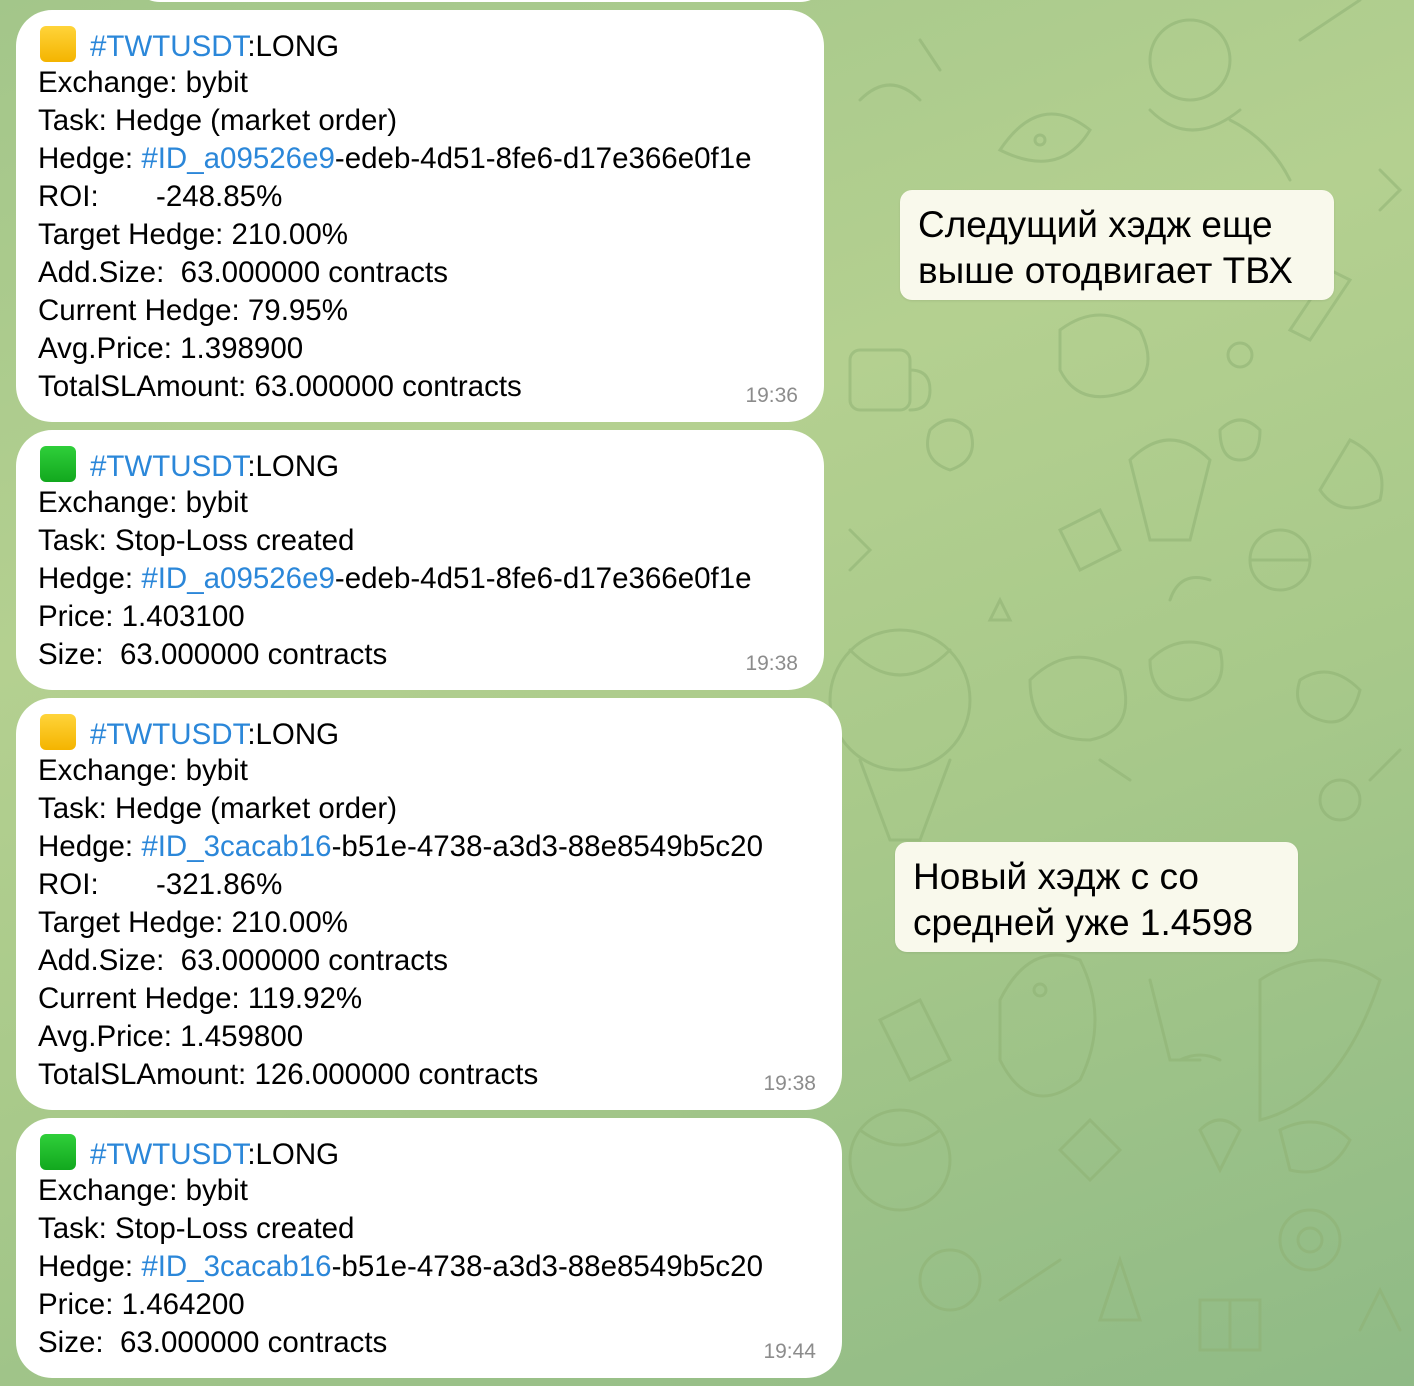  I want to click on total-sl-line: TotalSLAmount: 63.000000 contracts, so click(280, 386).